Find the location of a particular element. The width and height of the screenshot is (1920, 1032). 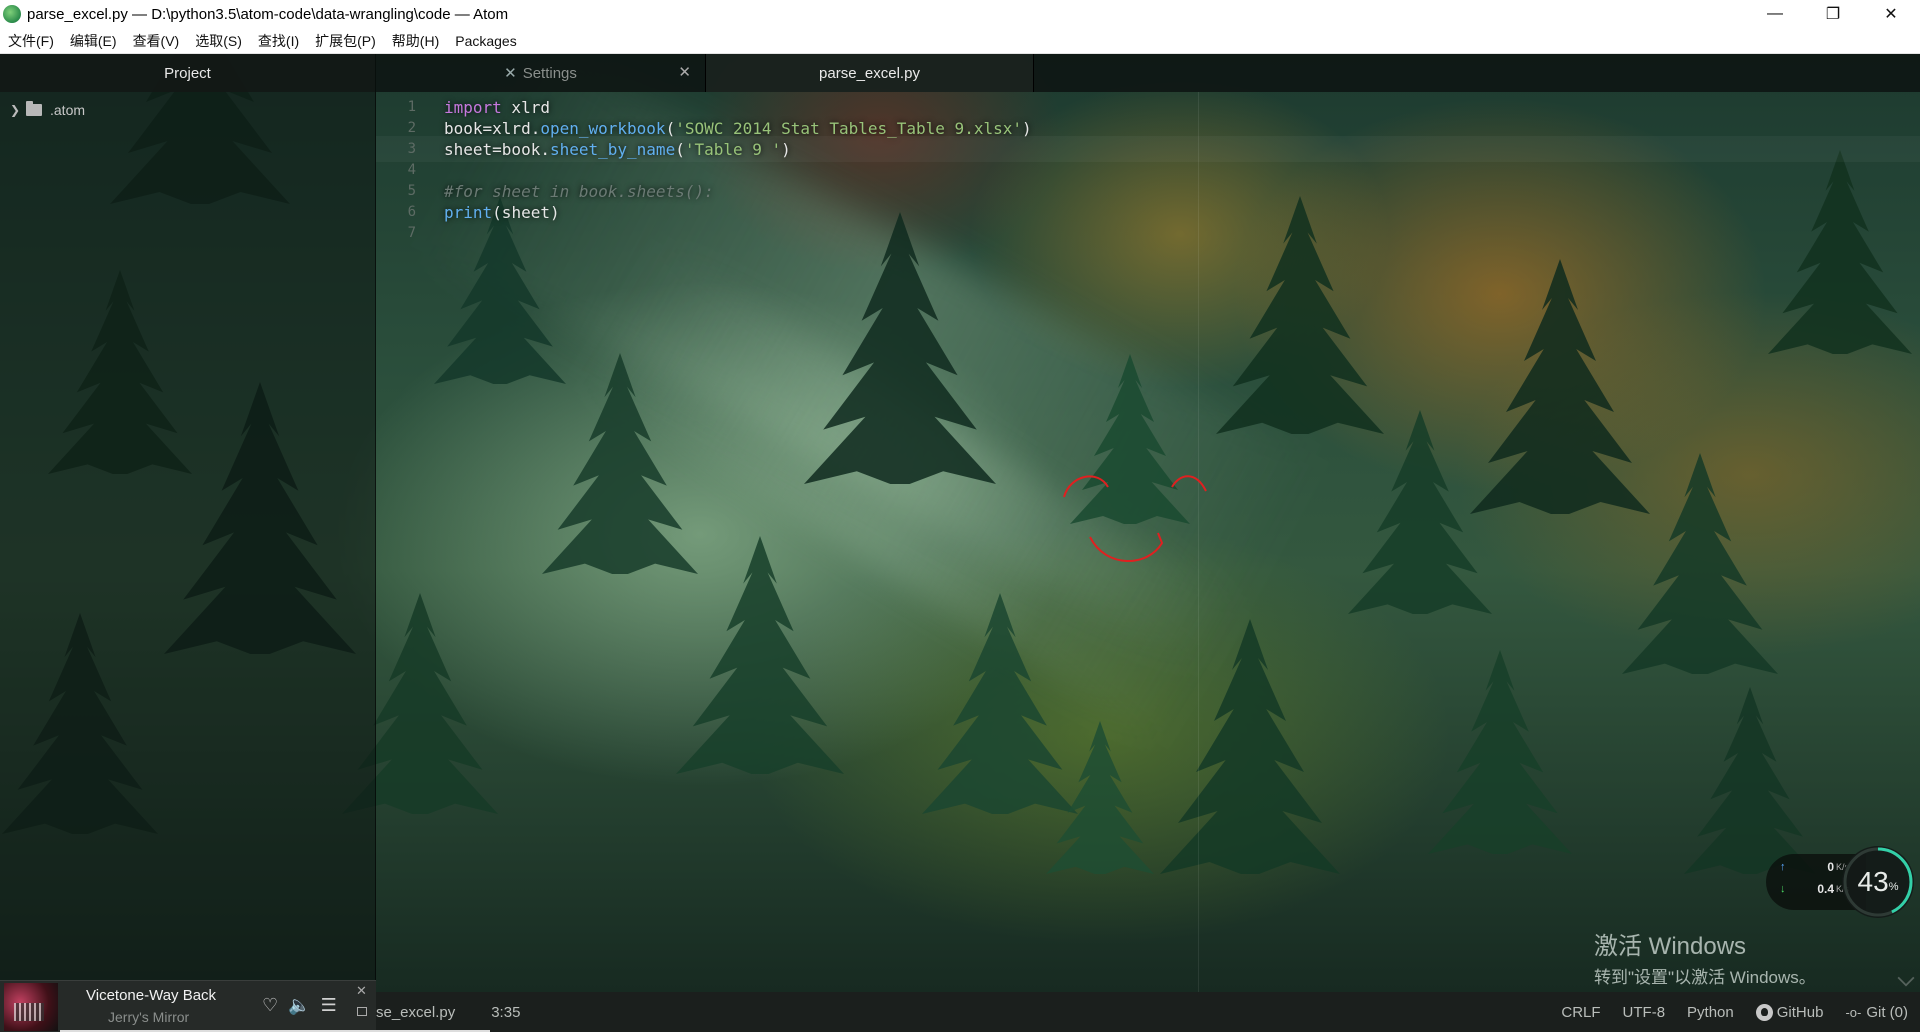

smiley-right-eye is located at coordinates (1189, 483).